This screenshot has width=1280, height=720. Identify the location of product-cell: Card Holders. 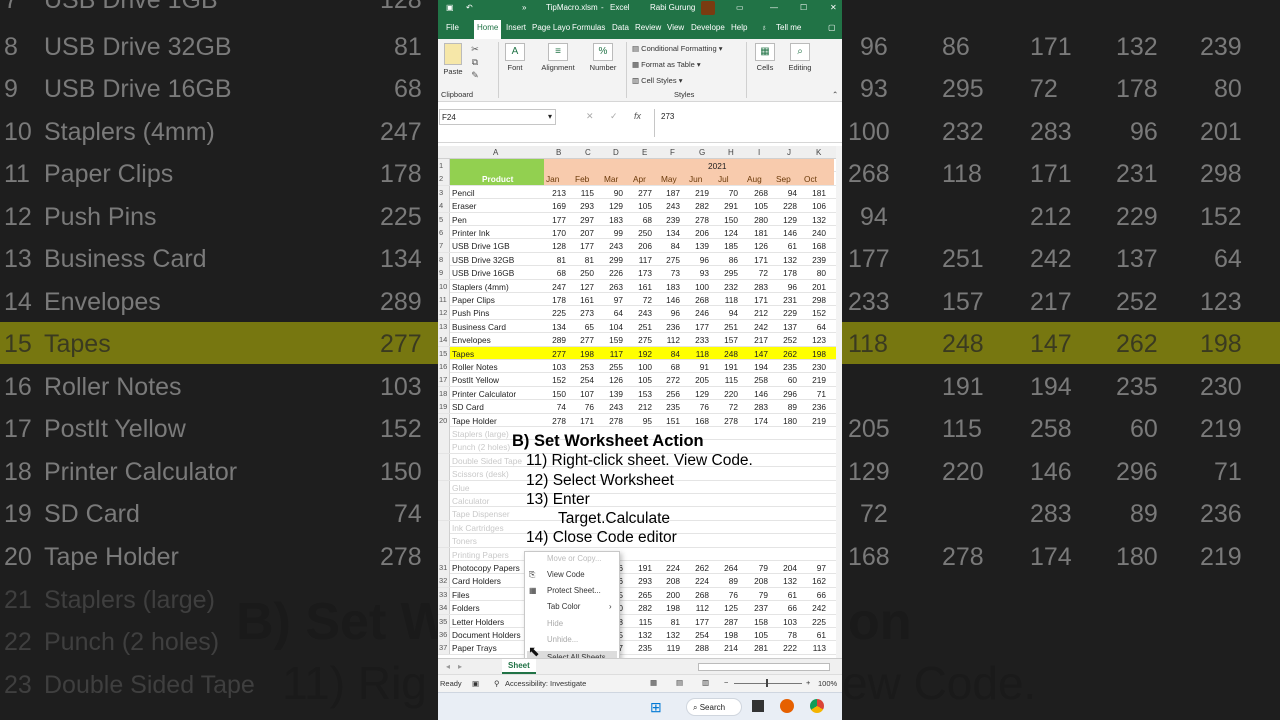
(476, 581).